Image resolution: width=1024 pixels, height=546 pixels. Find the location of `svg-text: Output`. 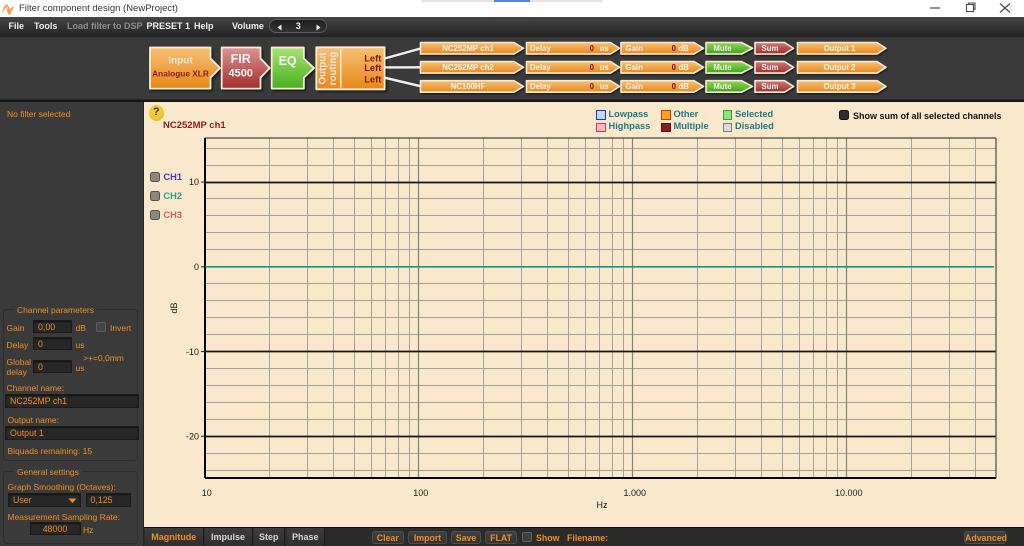

svg-text: Output is located at coordinates (323, 68).